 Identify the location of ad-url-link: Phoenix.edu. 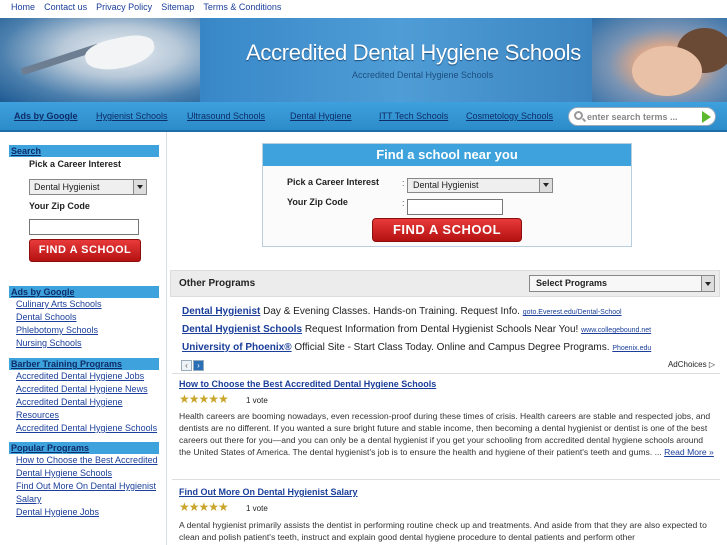
(631, 348).